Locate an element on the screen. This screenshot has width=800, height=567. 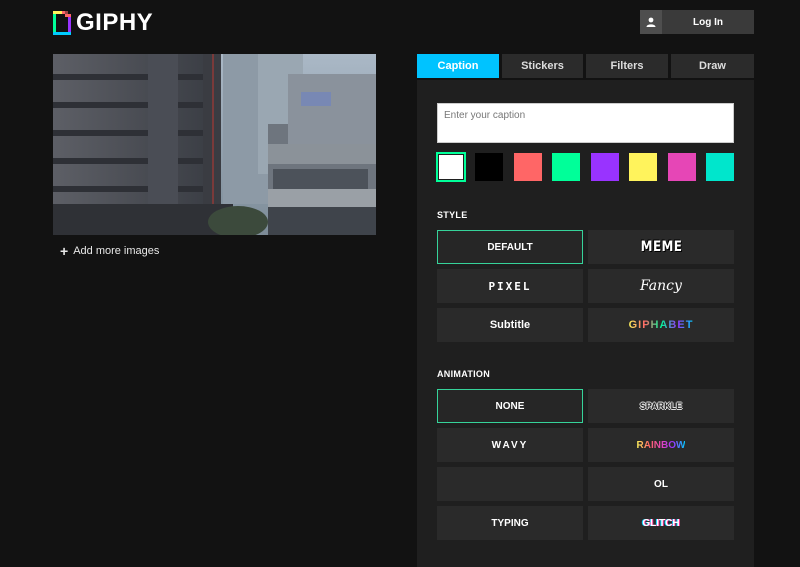
animation-section-label: ANIMATION is located at coordinates (464, 374).